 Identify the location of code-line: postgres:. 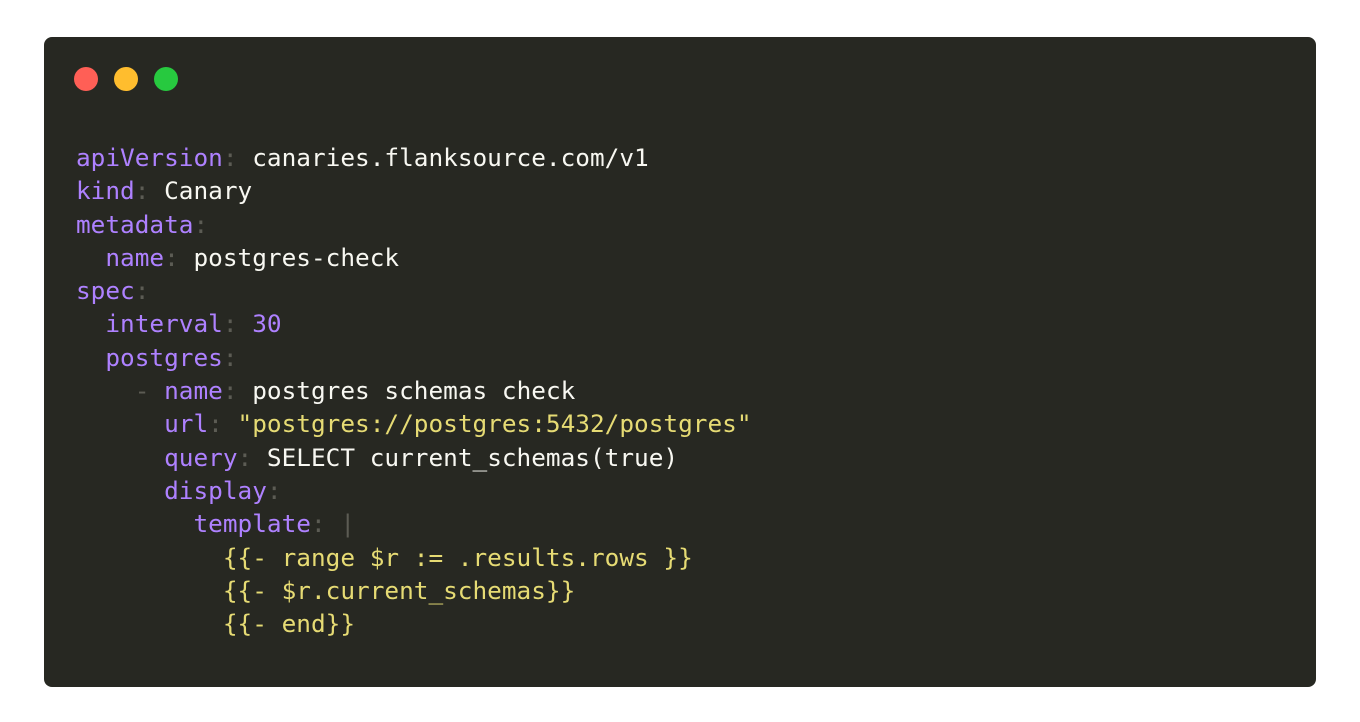
(414, 357).